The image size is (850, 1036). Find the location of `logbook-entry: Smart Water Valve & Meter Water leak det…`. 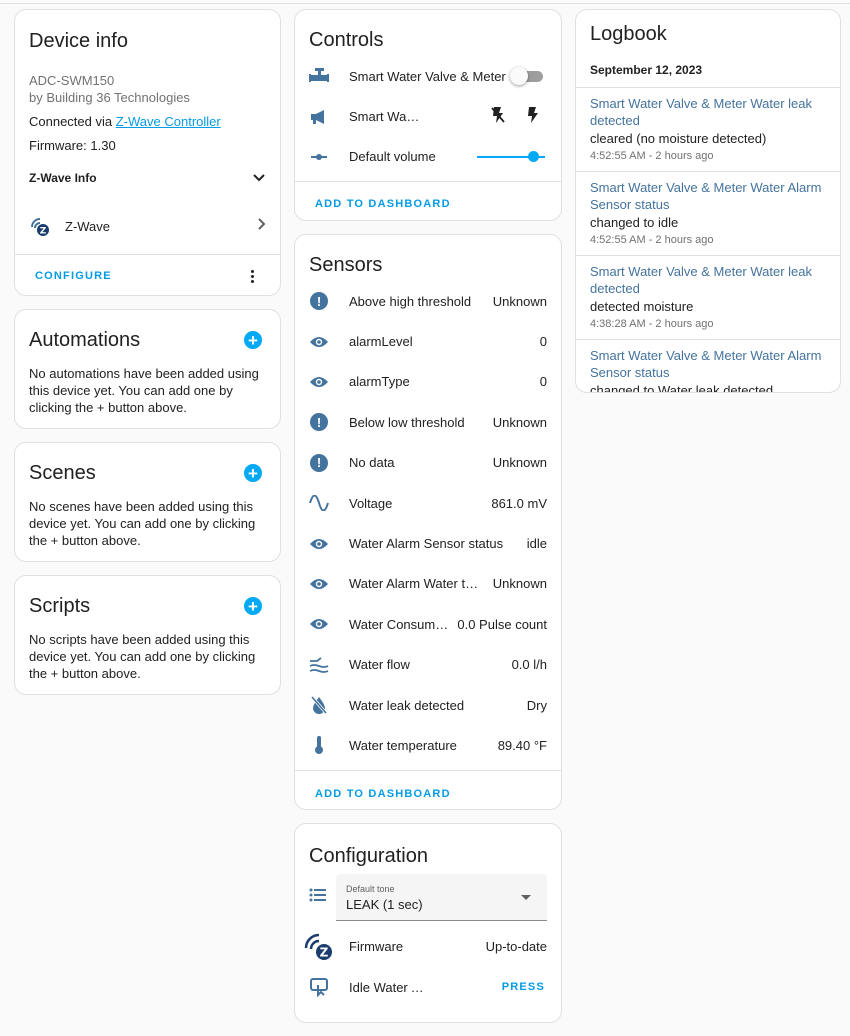

logbook-entry: Smart Water Valve & Meter Water leak det… is located at coordinates (708, 297).